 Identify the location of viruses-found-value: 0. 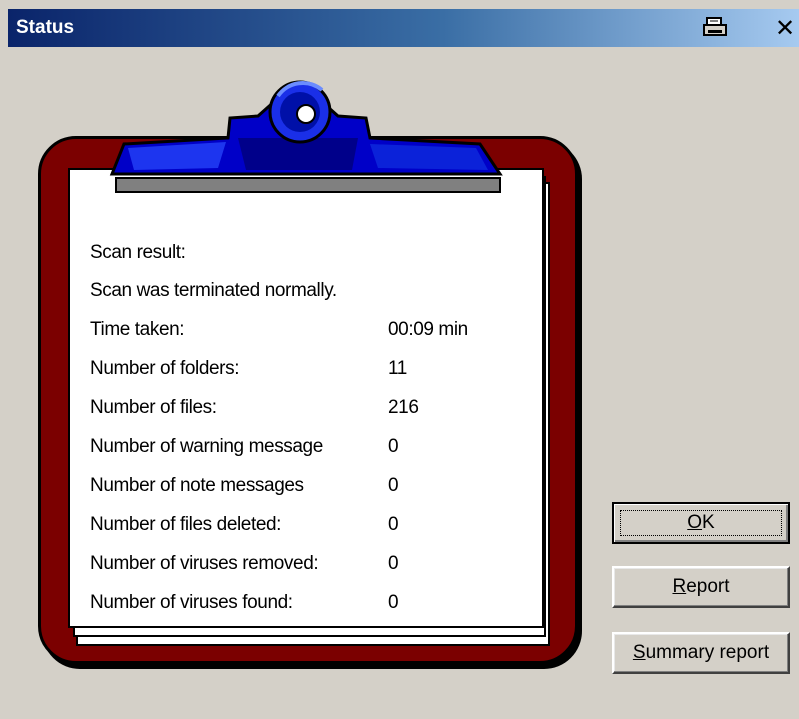
(393, 602).